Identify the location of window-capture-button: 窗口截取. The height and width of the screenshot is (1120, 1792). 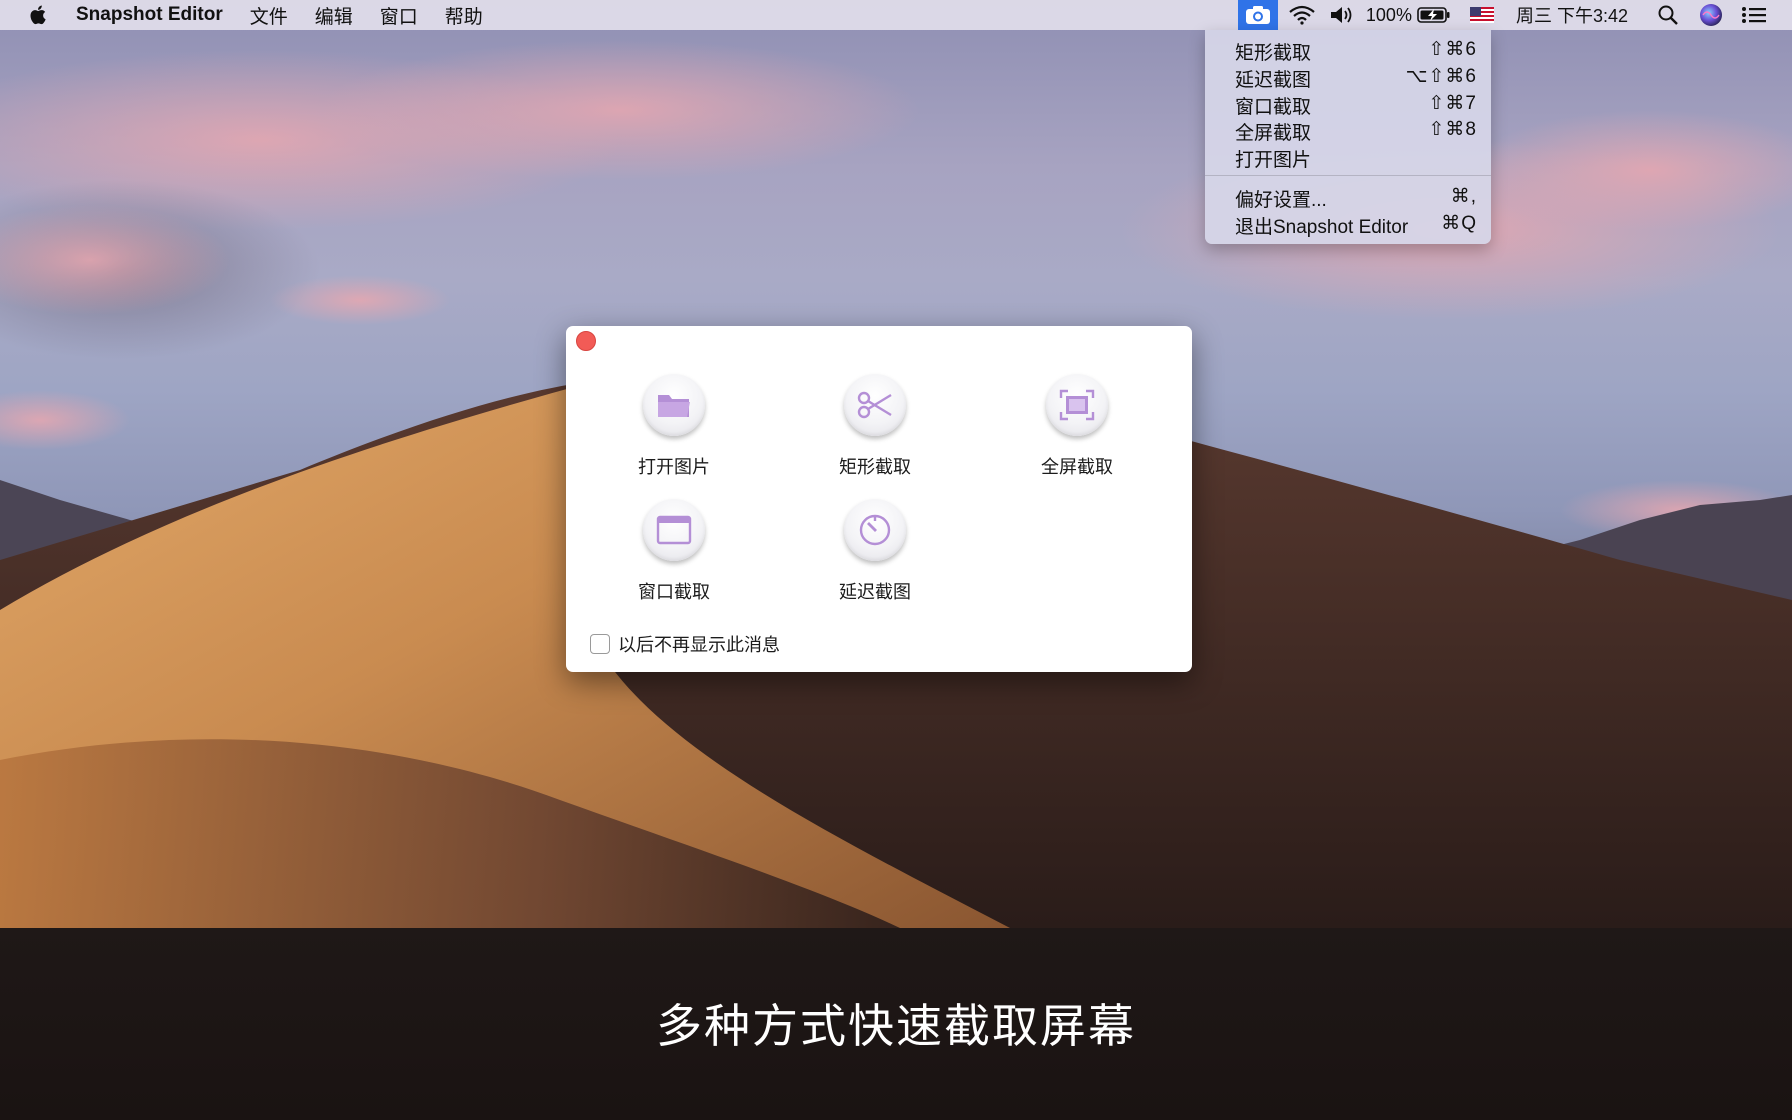
(674, 551).